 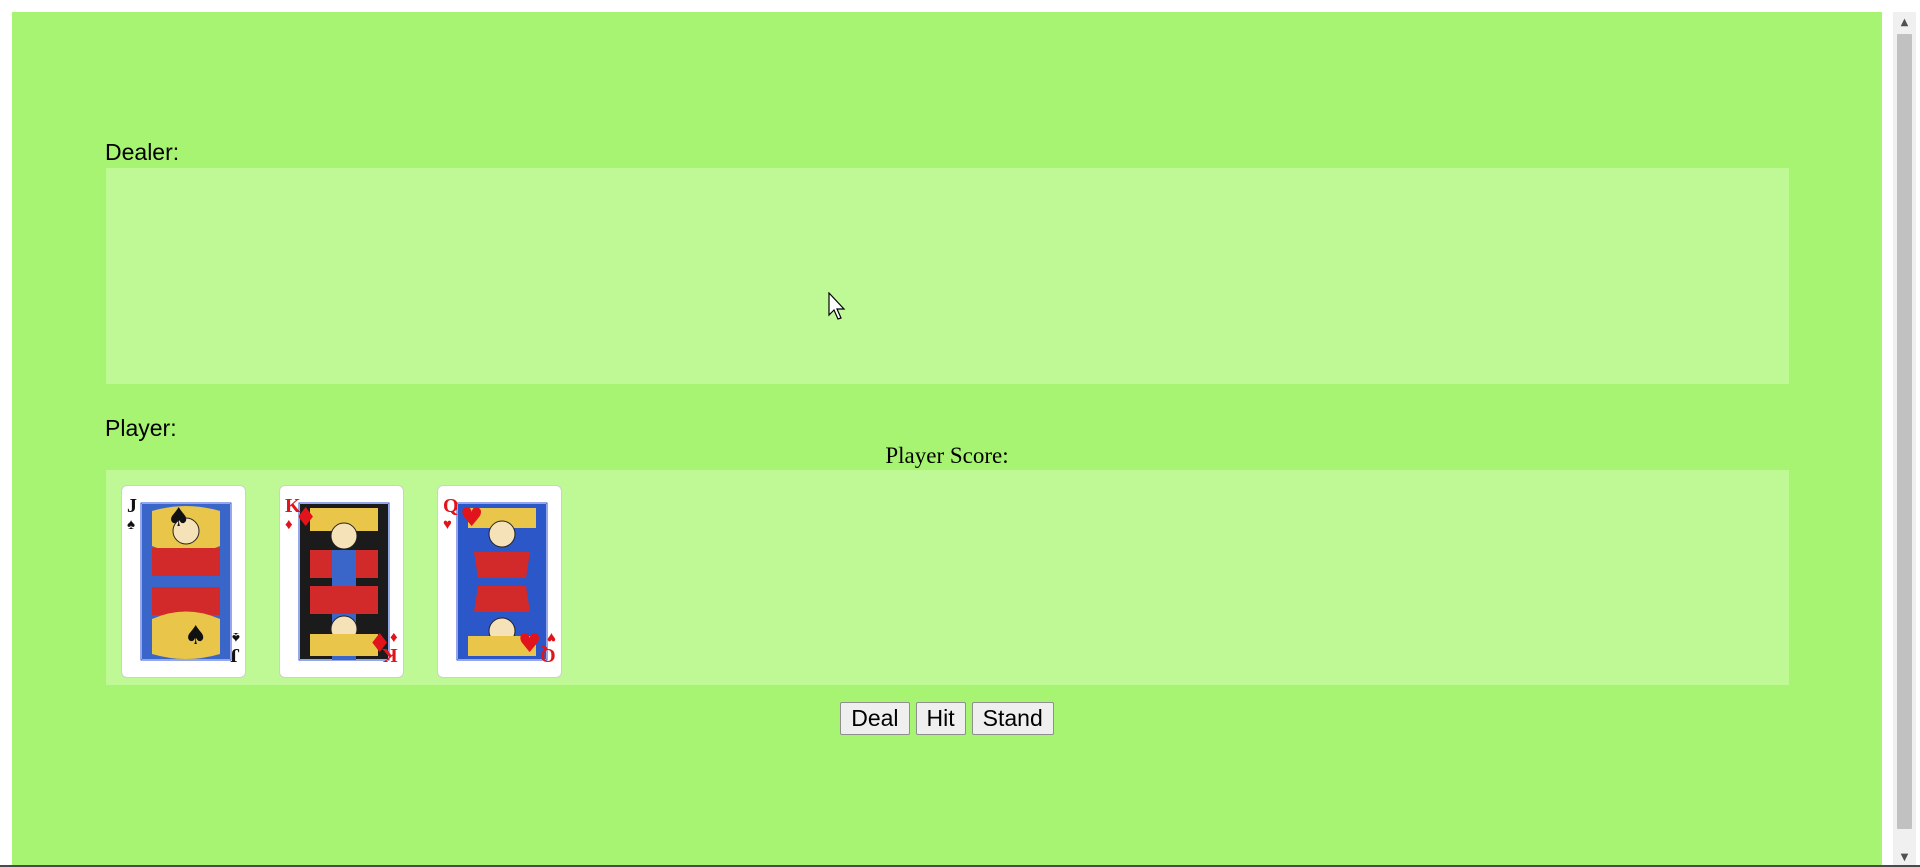 What do you see at coordinates (1904, 857) in the screenshot?
I see `scroll-down-icon: ▼` at bounding box center [1904, 857].